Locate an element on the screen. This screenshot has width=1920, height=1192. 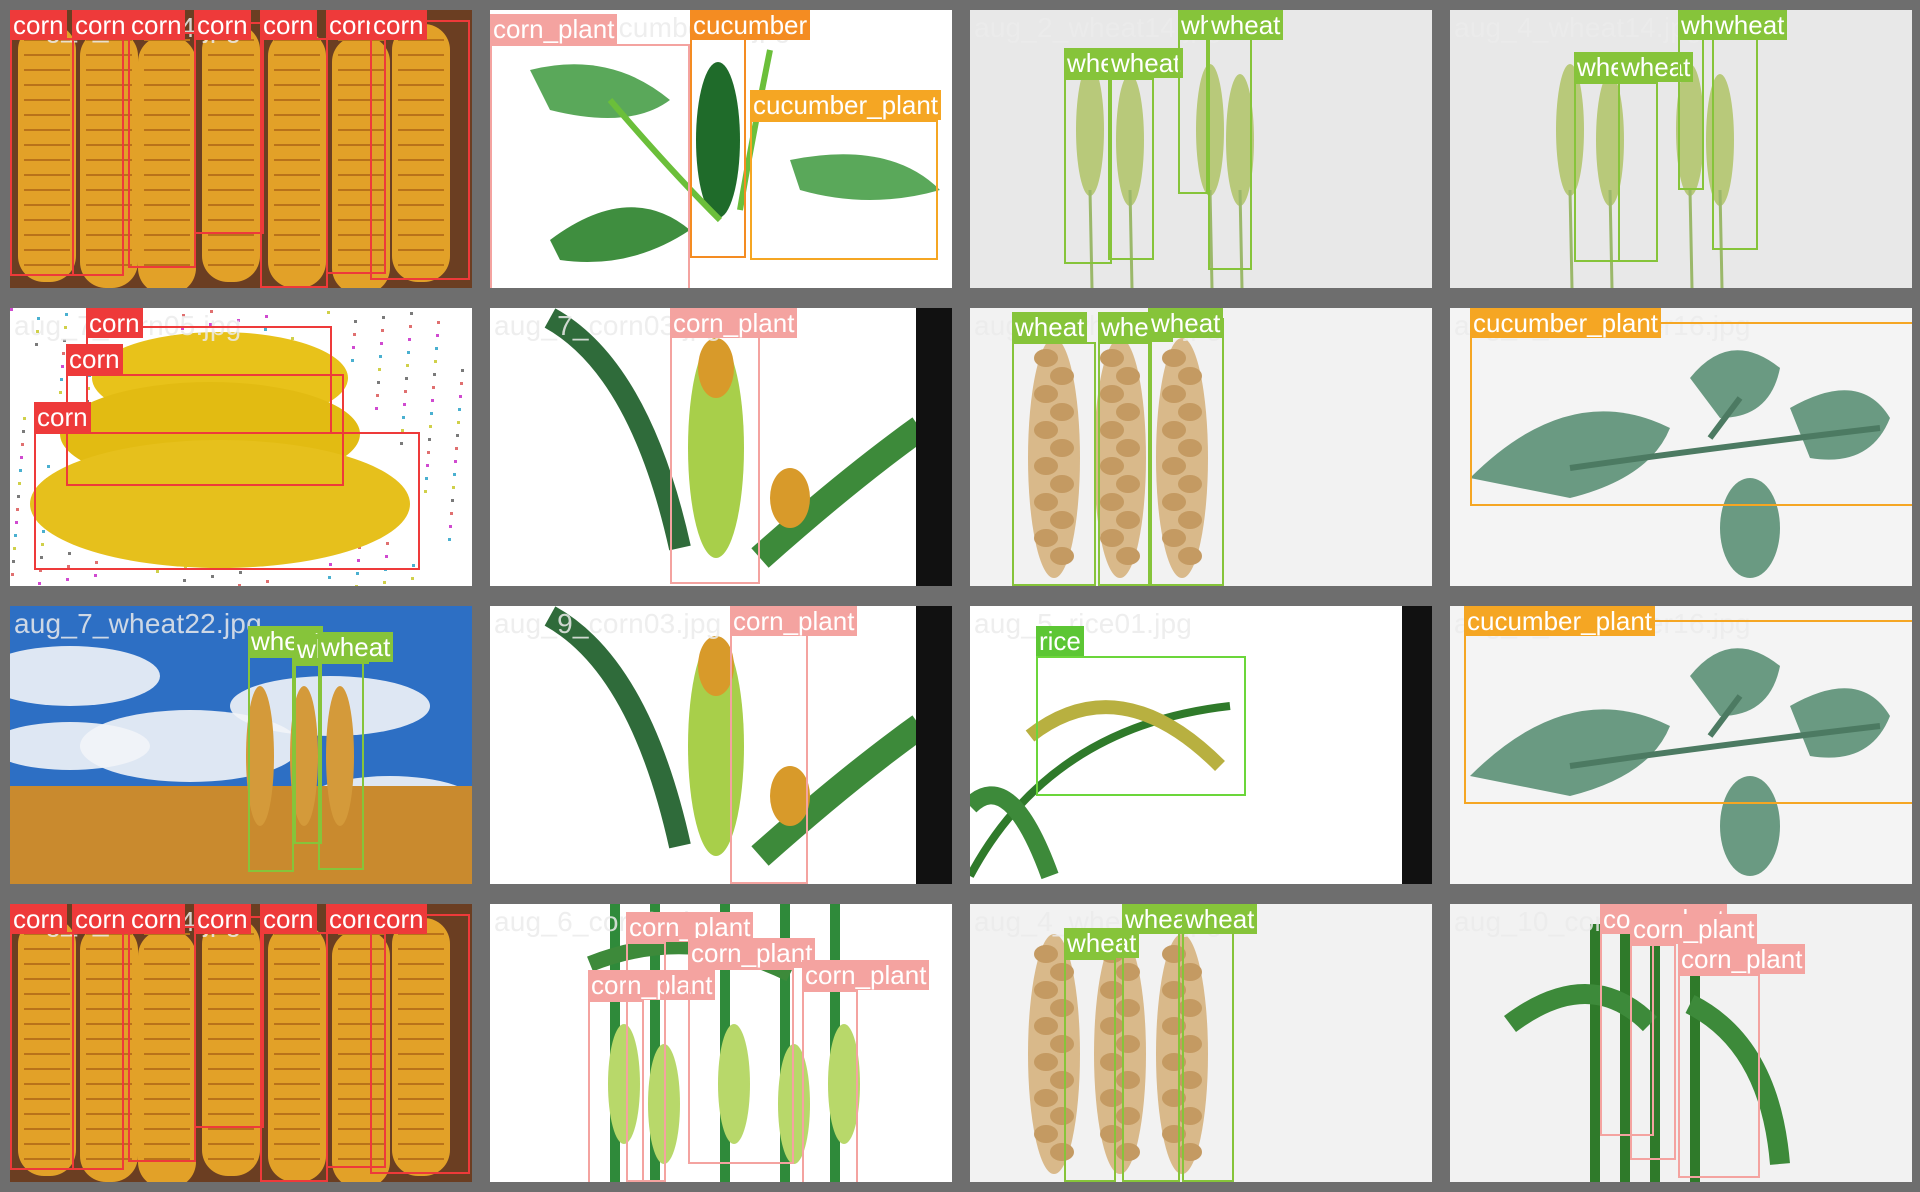
mosaic-tile: aug_2_wheat14.jpgwheatwheatwheatwheat is located at coordinates (1201, 149).